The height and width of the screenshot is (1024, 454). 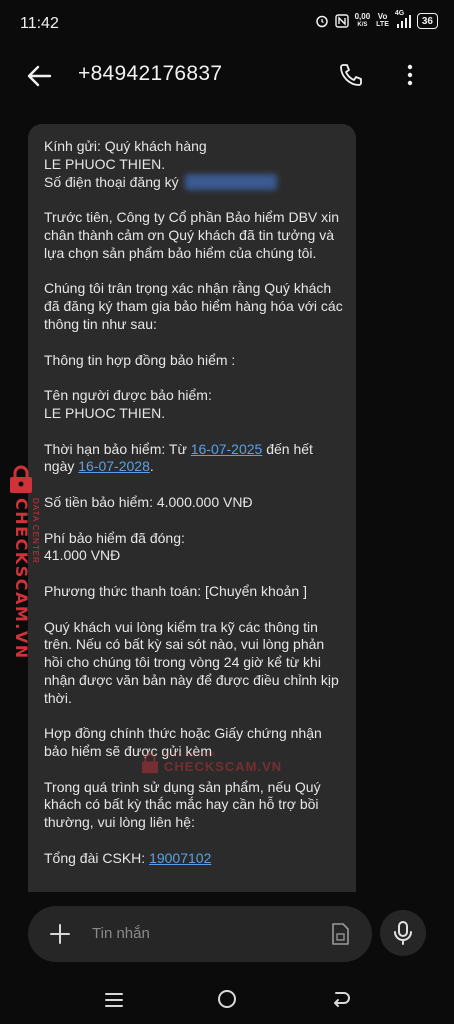 I want to click on nav-back-button, so click(x=341, y=999).